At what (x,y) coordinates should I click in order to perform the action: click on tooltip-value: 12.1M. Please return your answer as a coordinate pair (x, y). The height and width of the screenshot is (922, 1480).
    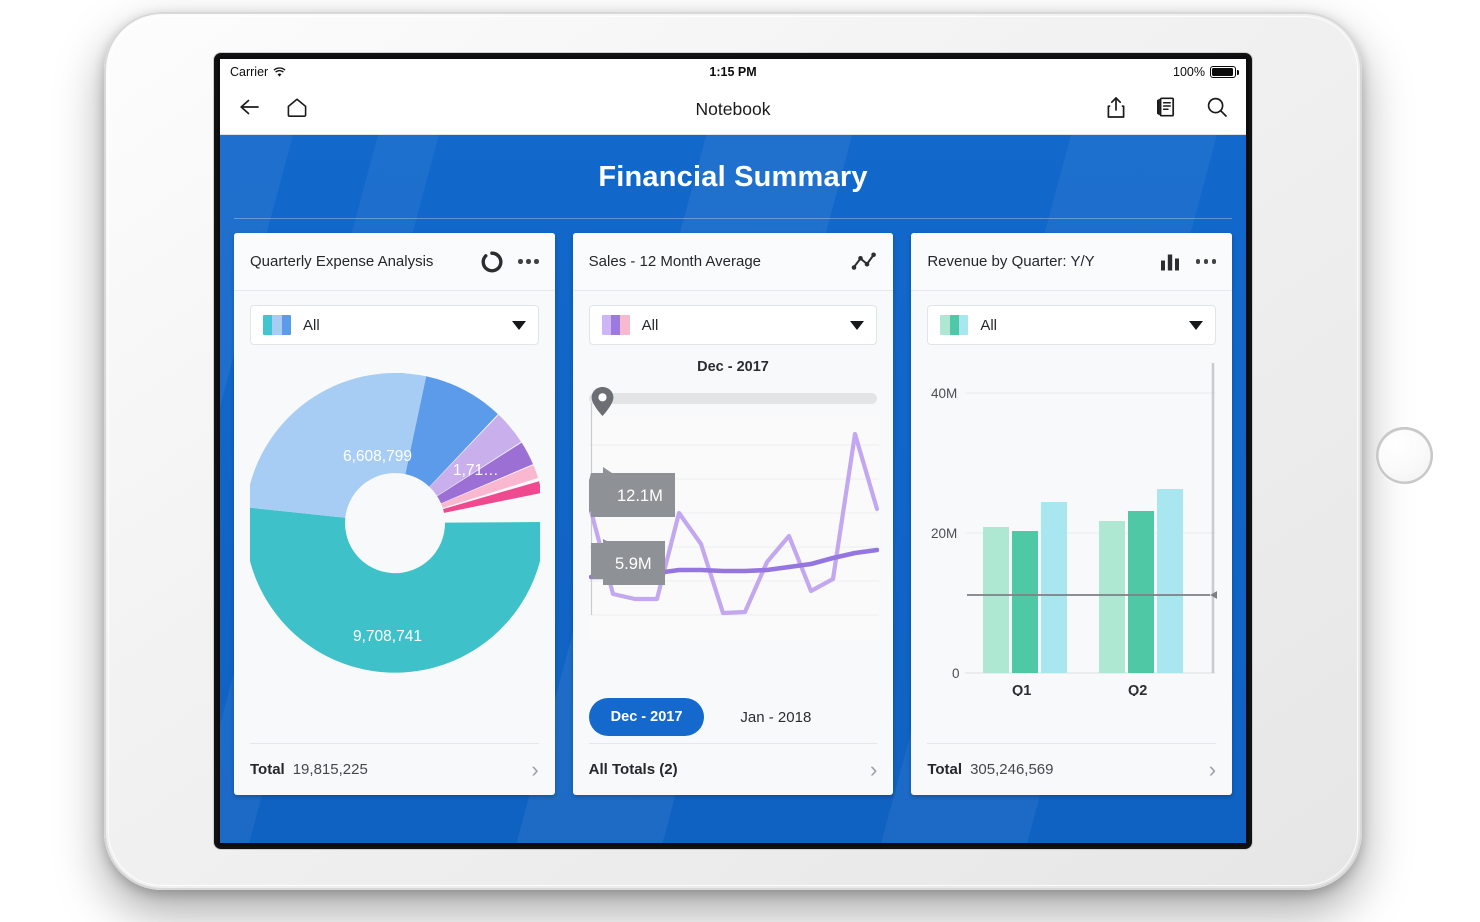
    Looking at the image, I should click on (640, 496).